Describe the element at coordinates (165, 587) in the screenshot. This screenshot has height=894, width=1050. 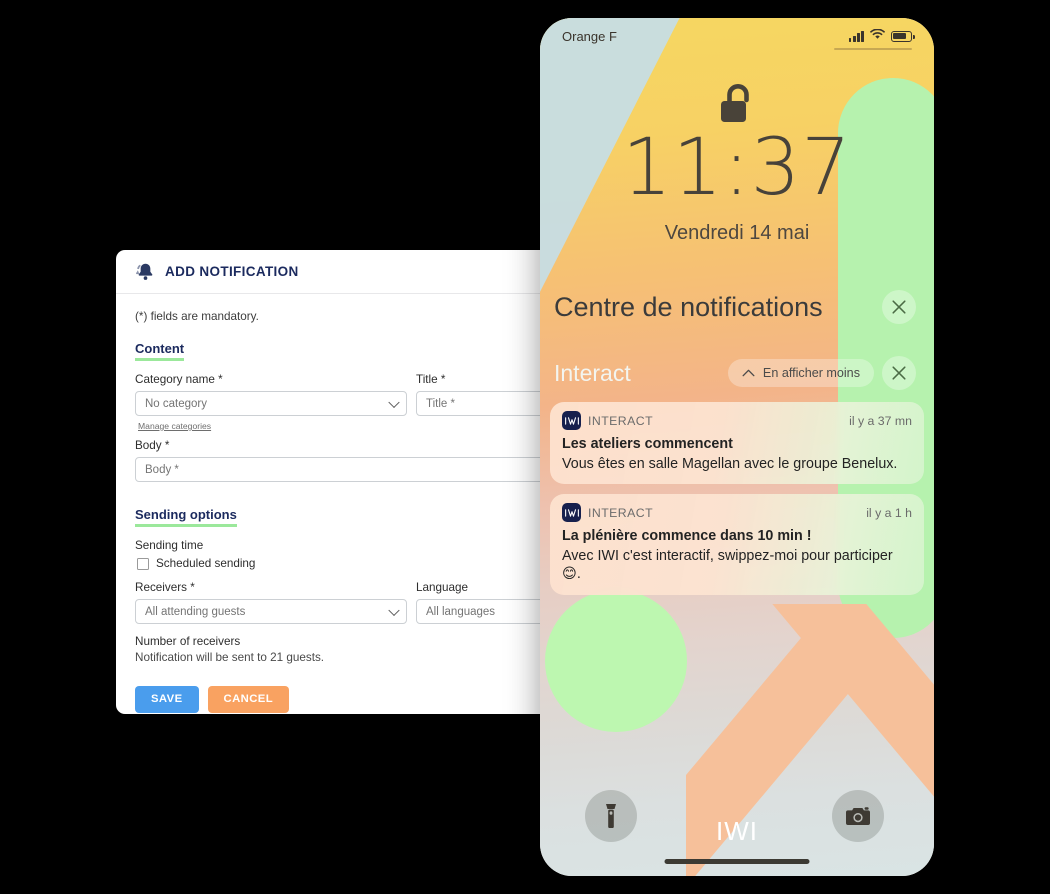
I see `receivers-label: Receivers *` at that location.